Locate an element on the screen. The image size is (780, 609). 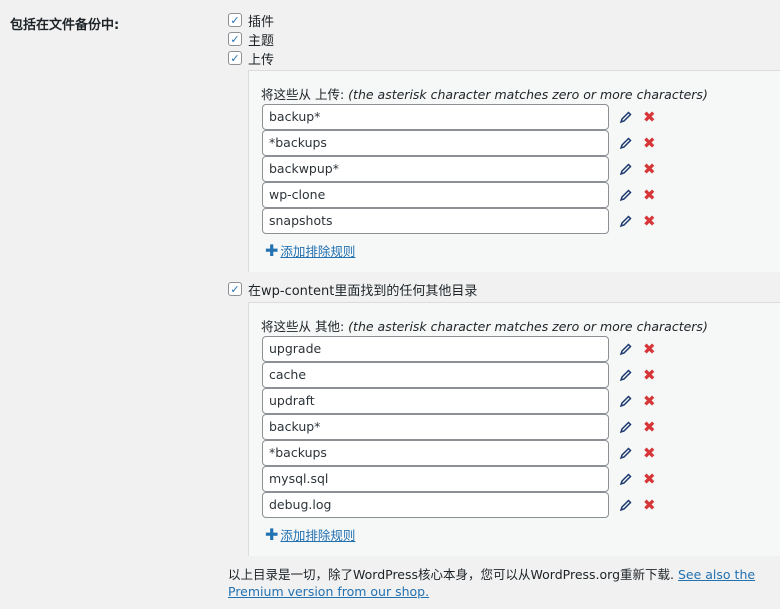
exclusion-field: backwpup* is located at coordinates (435, 169).